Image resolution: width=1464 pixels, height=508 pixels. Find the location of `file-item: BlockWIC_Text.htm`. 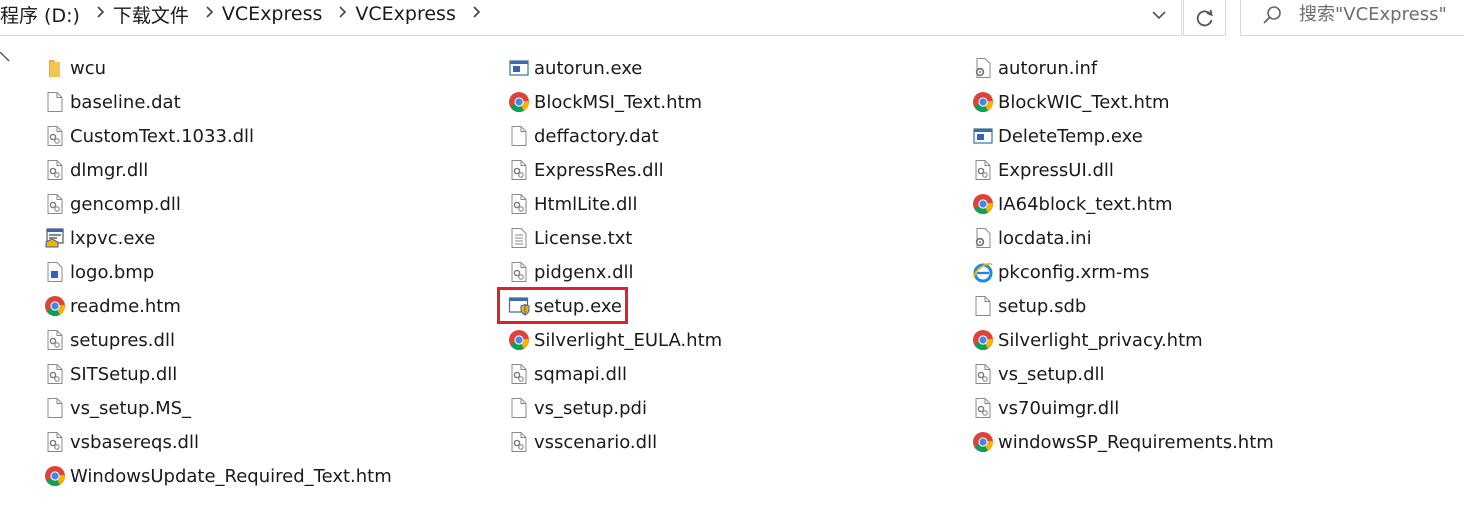

file-item: BlockWIC_Text.htm is located at coordinates (1070, 102).